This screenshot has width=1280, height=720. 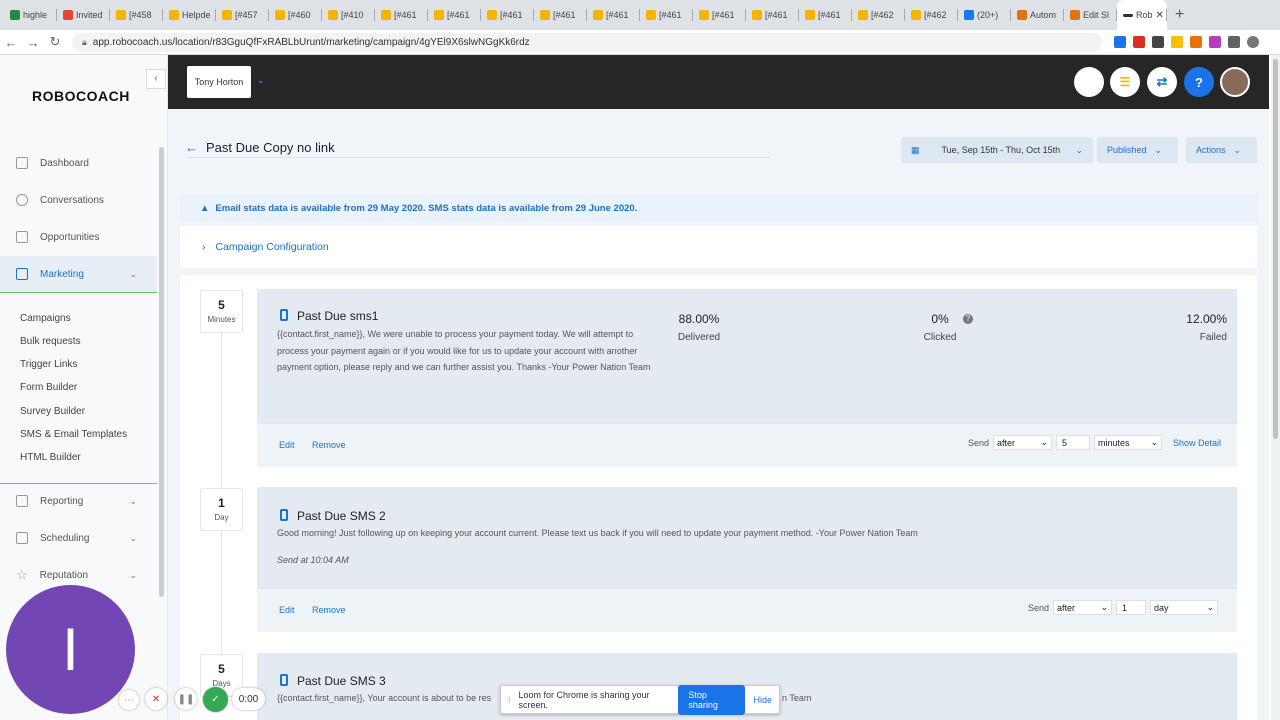 What do you see at coordinates (78, 501) in the screenshot?
I see `sidebar-item-reporting: Reporting ⌄` at bounding box center [78, 501].